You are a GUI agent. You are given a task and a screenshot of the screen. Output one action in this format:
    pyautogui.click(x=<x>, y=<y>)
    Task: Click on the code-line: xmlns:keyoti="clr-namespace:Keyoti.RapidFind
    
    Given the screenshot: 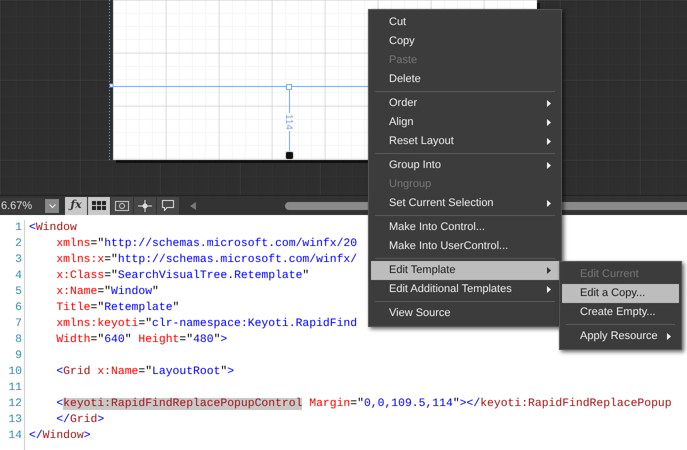 What is the action you would take?
    pyautogui.click(x=206, y=324)
    